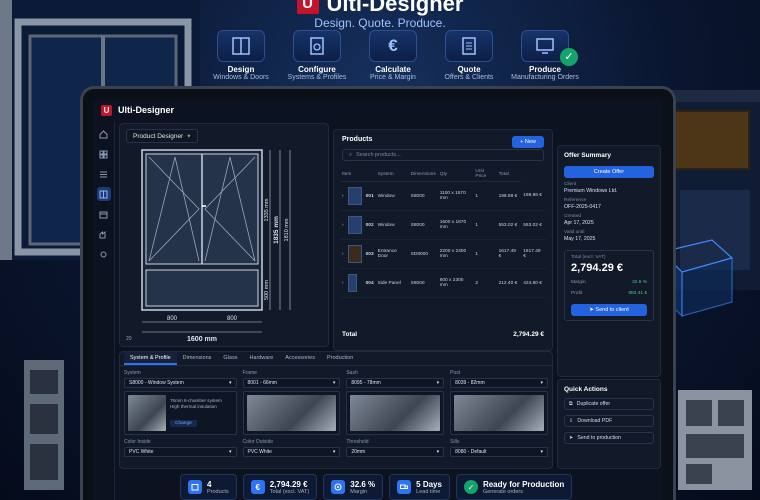  Describe the element at coordinates (317, 77) in the screenshot. I see `step-subtitle: Systems & Profiles` at that location.